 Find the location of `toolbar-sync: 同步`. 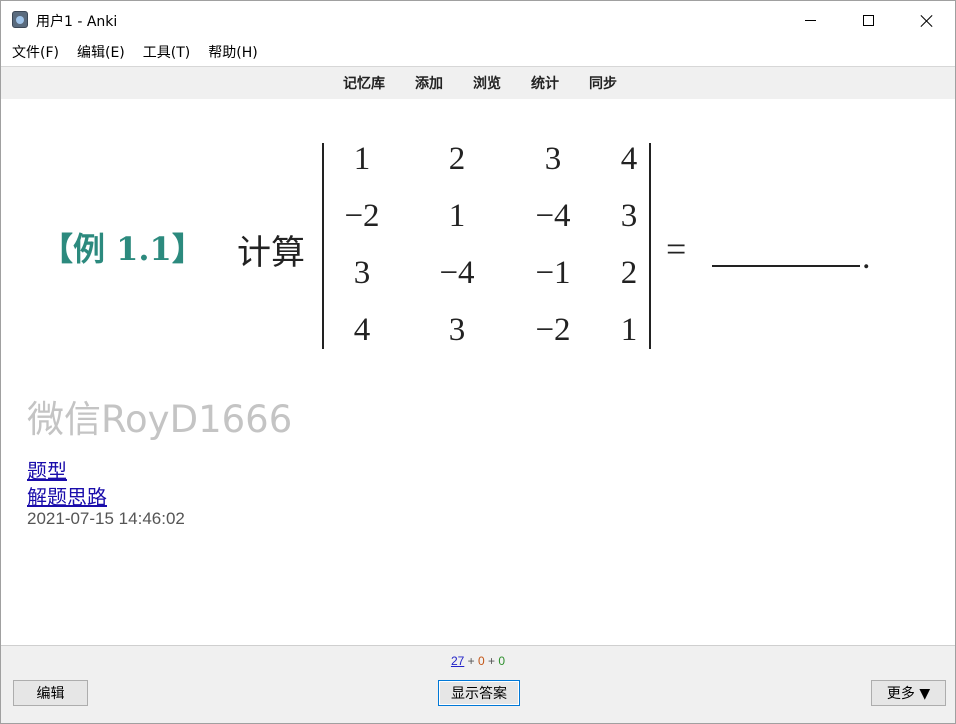

toolbar-sync: 同步 is located at coordinates (603, 83).